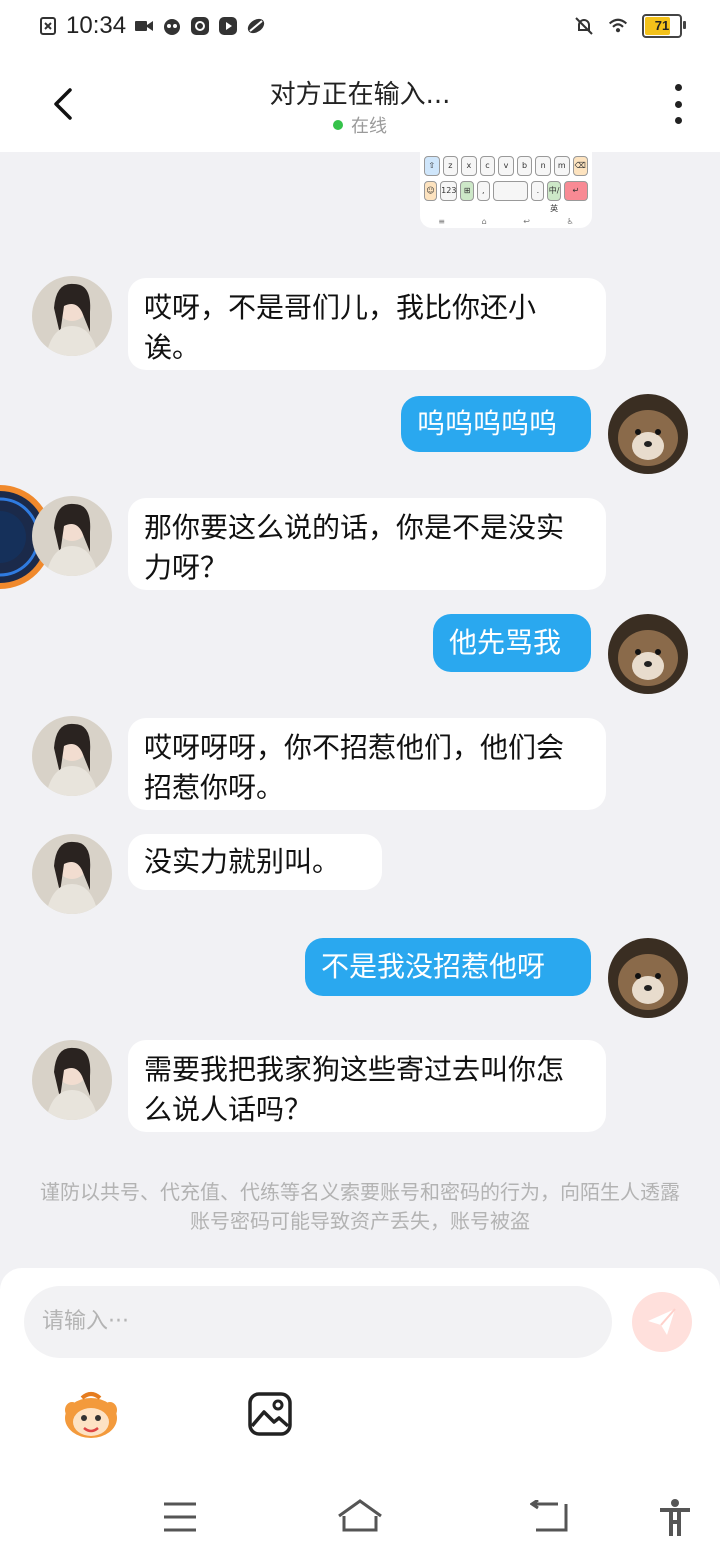  What do you see at coordinates (575, 191) in the screenshot?
I see `key: ↵` at bounding box center [575, 191].